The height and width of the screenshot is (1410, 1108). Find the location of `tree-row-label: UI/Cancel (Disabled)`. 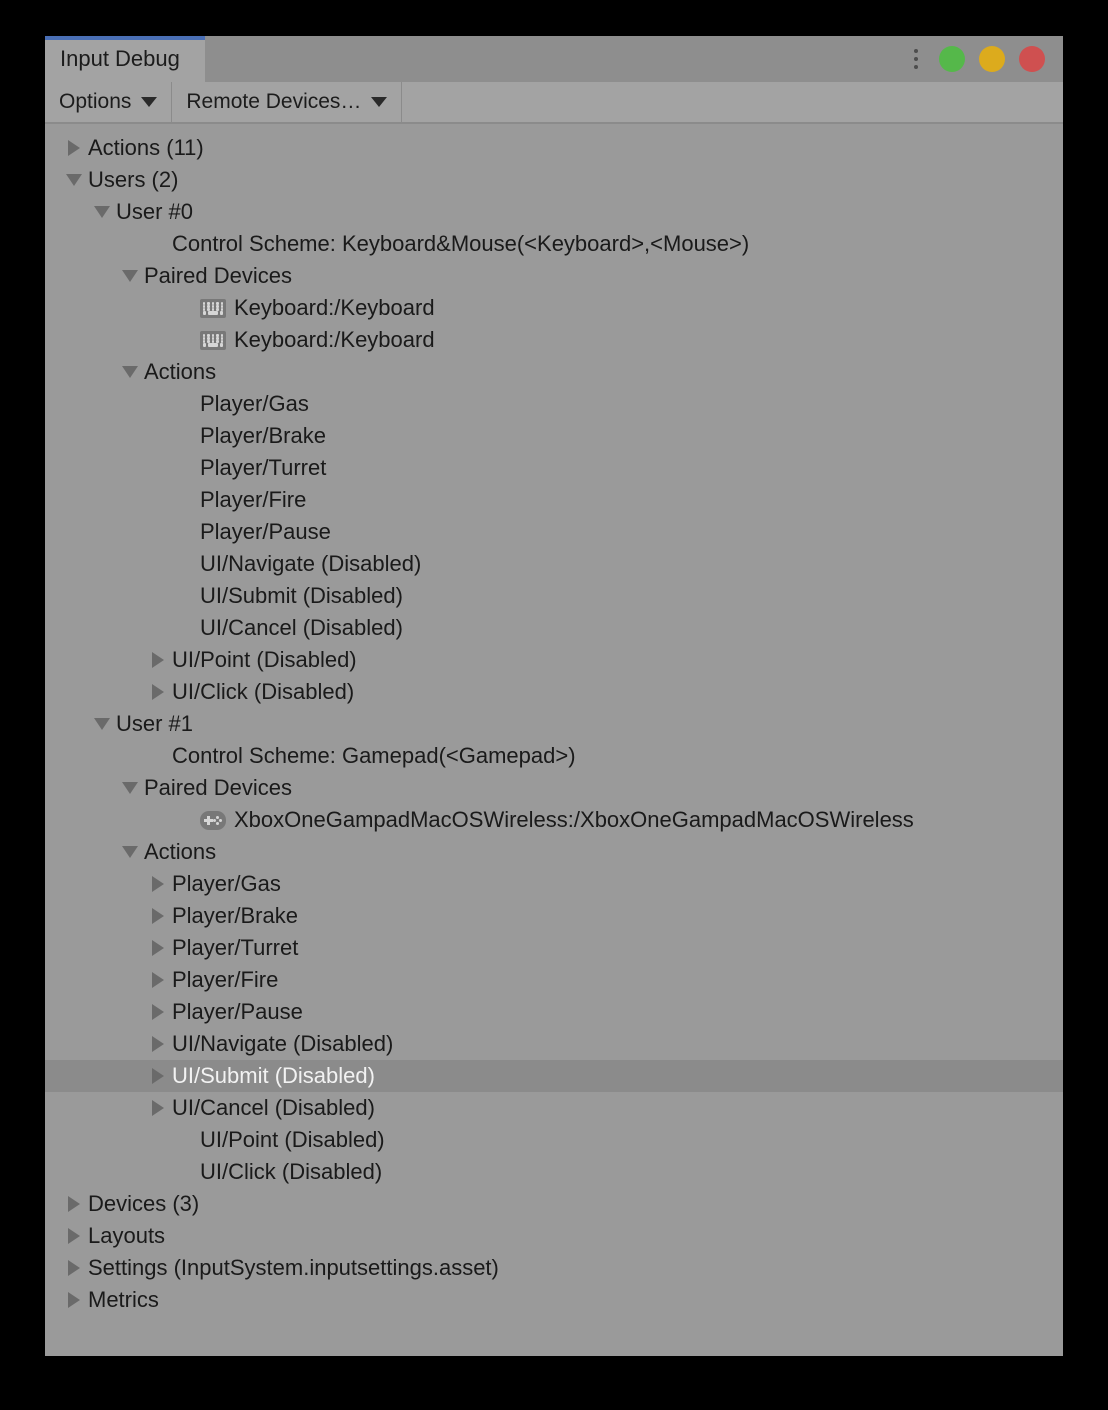

tree-row-label: UI/Cancel (Disabled) is located at coordinates (273, 1107).